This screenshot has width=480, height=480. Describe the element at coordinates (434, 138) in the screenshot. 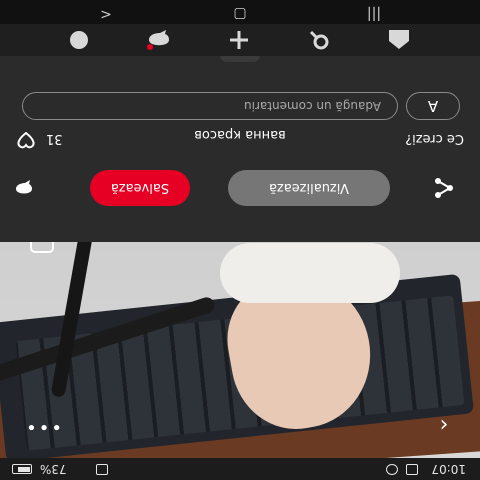

I see `comments-heading: Ce crezi?` at that location.